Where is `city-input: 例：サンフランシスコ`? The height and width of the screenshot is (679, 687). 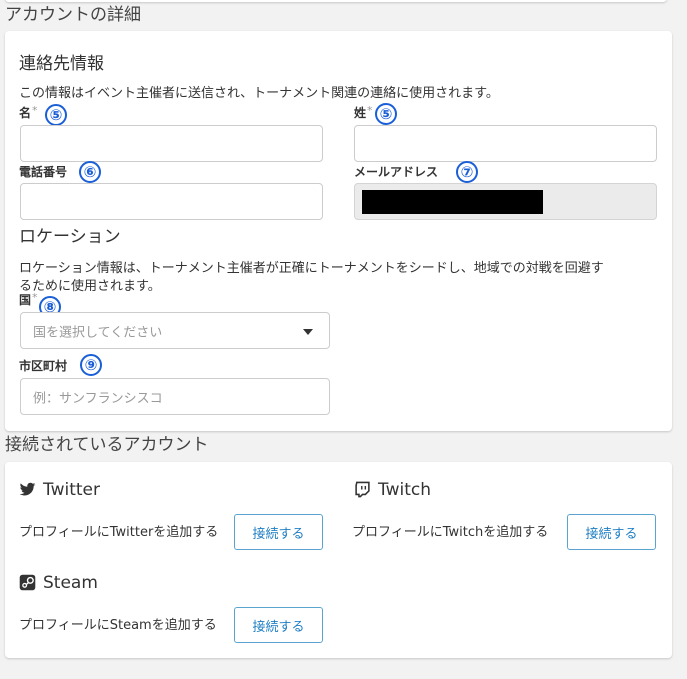 city-input: 例：サンフランシスコ is located at coordinates (175, 396).